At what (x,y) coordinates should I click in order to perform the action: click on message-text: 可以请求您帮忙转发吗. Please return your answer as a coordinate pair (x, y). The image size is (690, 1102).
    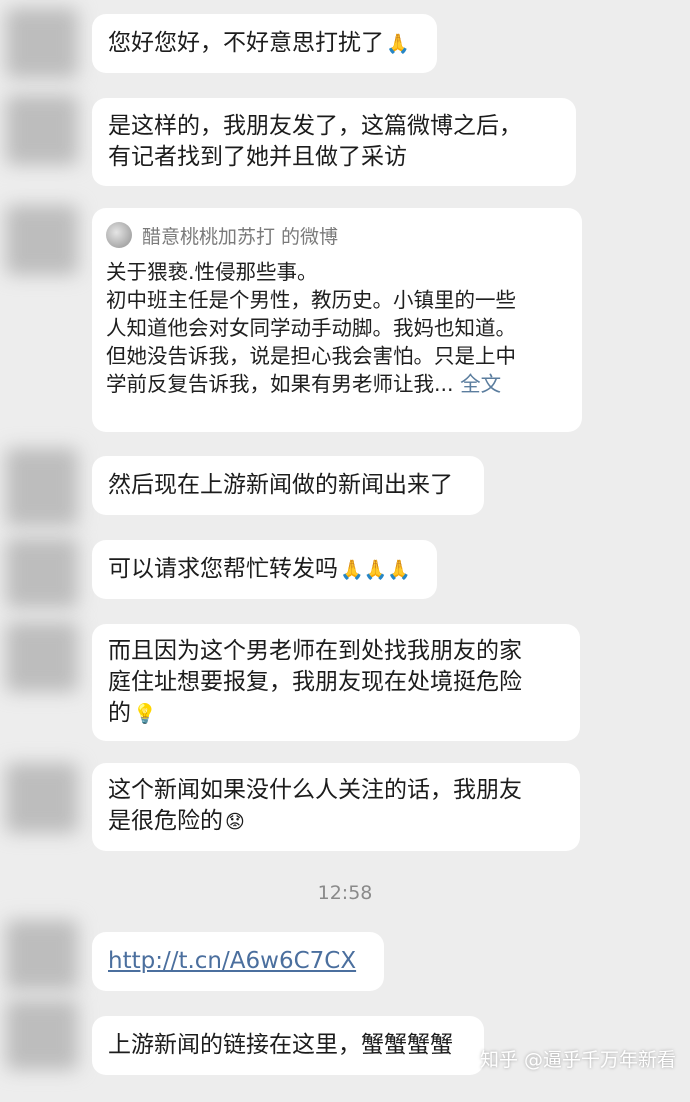
    Looking at the image, I should click on (223, 569).